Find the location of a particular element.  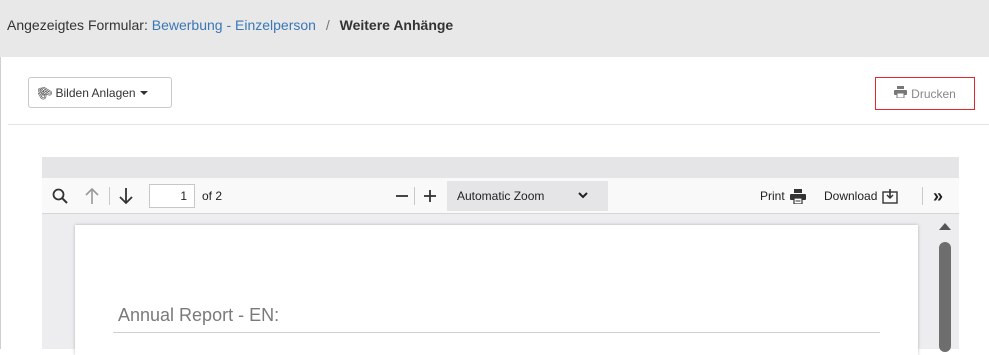

zoom-out-button is located at coordinates (402, 196).